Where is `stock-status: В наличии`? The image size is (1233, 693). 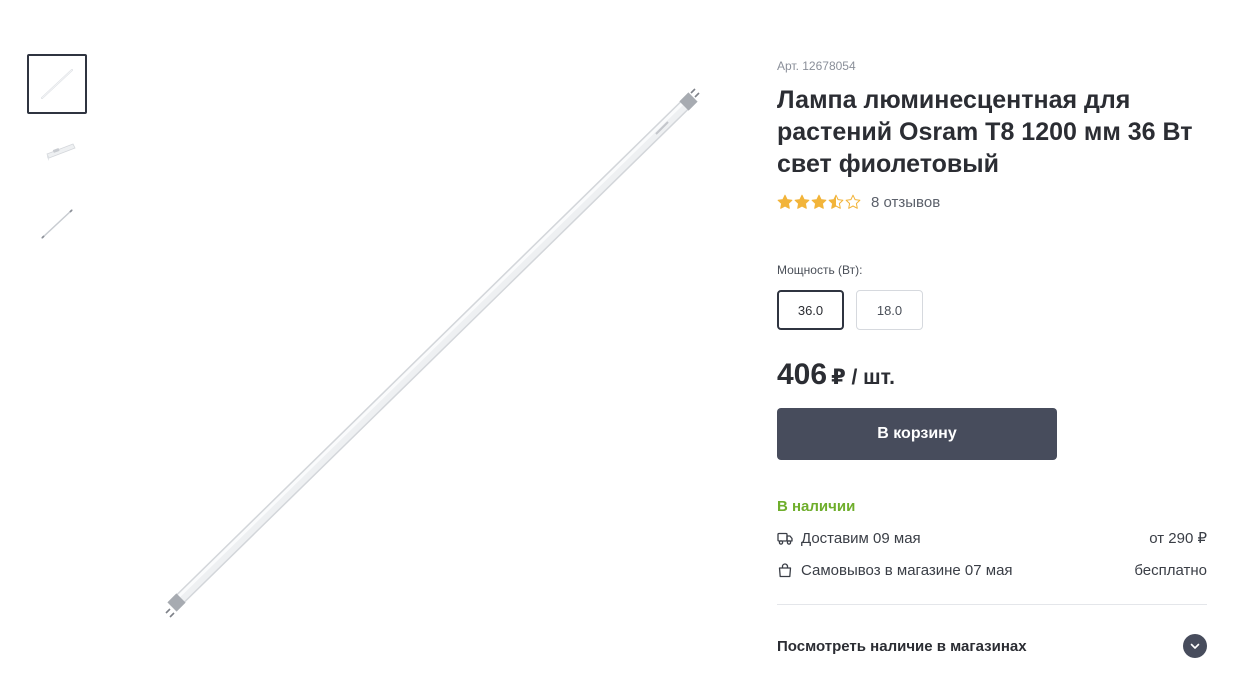
stock-status: В наличии is located at coordinates (816, 506).